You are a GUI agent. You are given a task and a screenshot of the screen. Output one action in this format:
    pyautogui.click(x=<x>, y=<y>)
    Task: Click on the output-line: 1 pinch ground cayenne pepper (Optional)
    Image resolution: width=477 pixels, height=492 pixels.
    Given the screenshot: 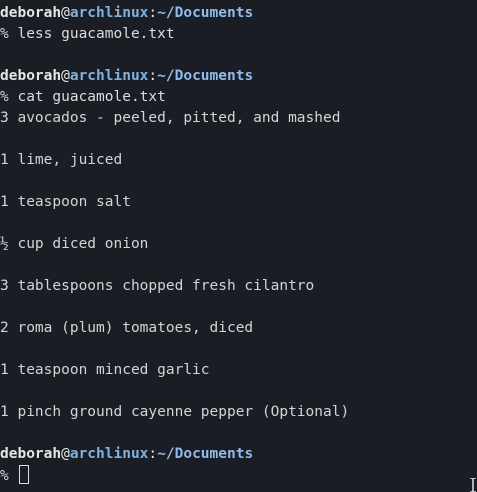 What is the action you would take?
    pyautogui.click(x=175, y=412)
    